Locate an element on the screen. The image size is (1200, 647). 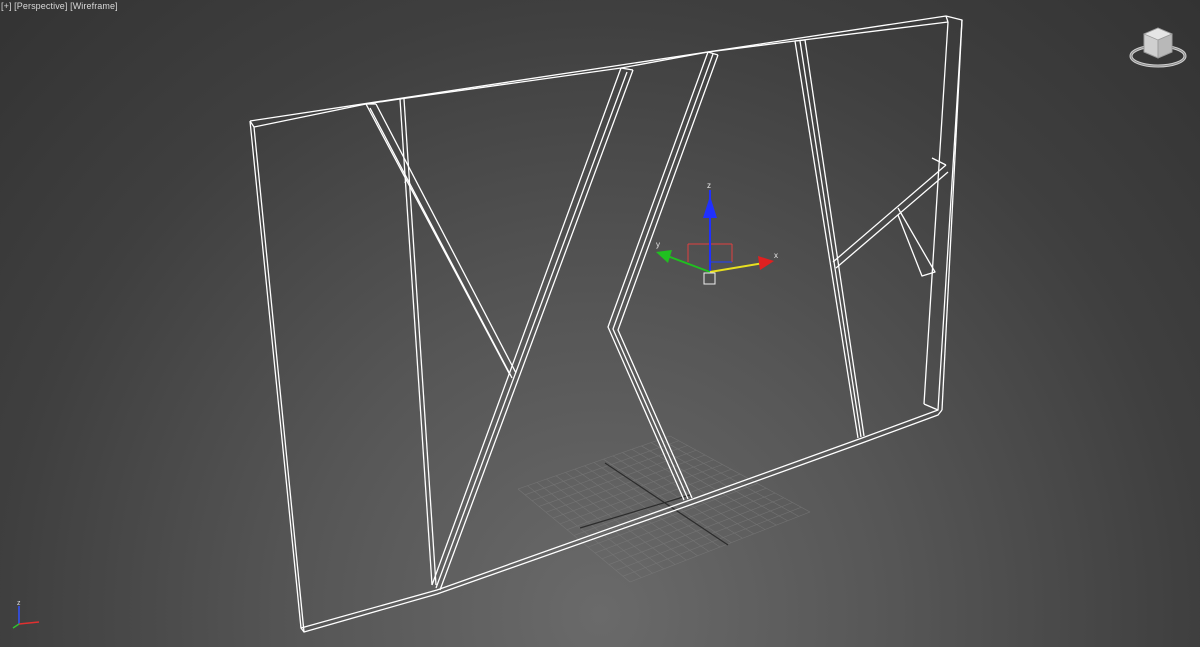
move-gizmo-icon: x y z is located at coordinates (717, 233).